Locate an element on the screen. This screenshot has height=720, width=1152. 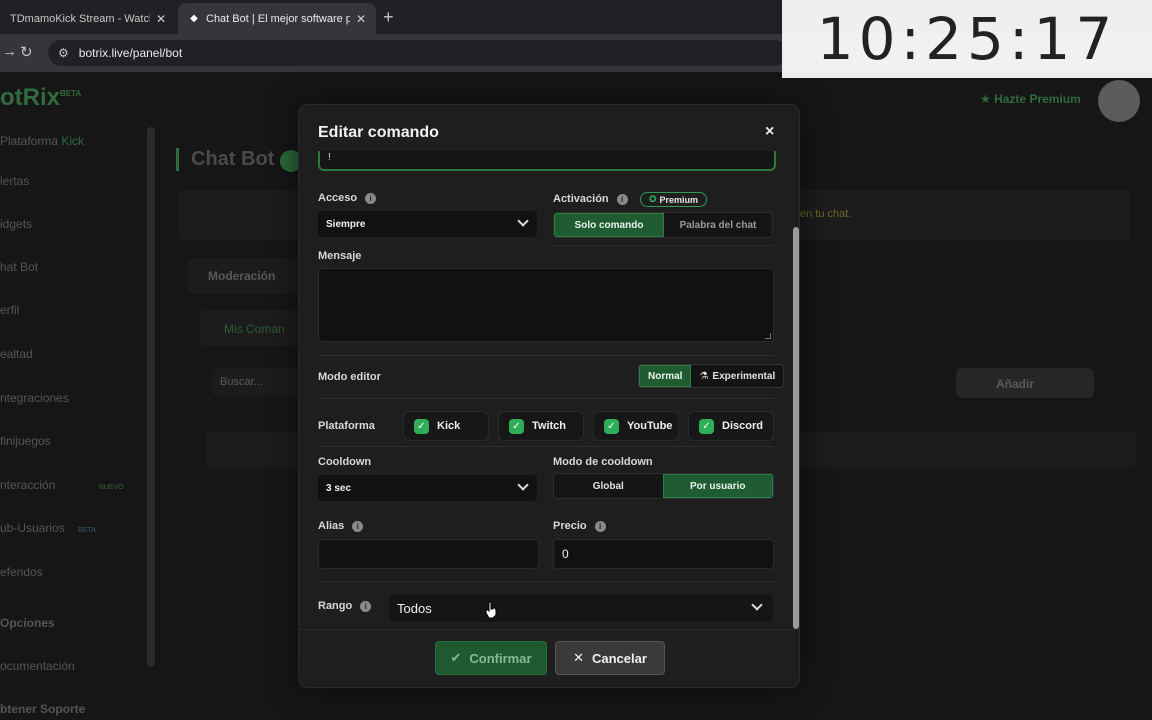
tab-moderacion: Moderación is located at coordinates (248, 276).